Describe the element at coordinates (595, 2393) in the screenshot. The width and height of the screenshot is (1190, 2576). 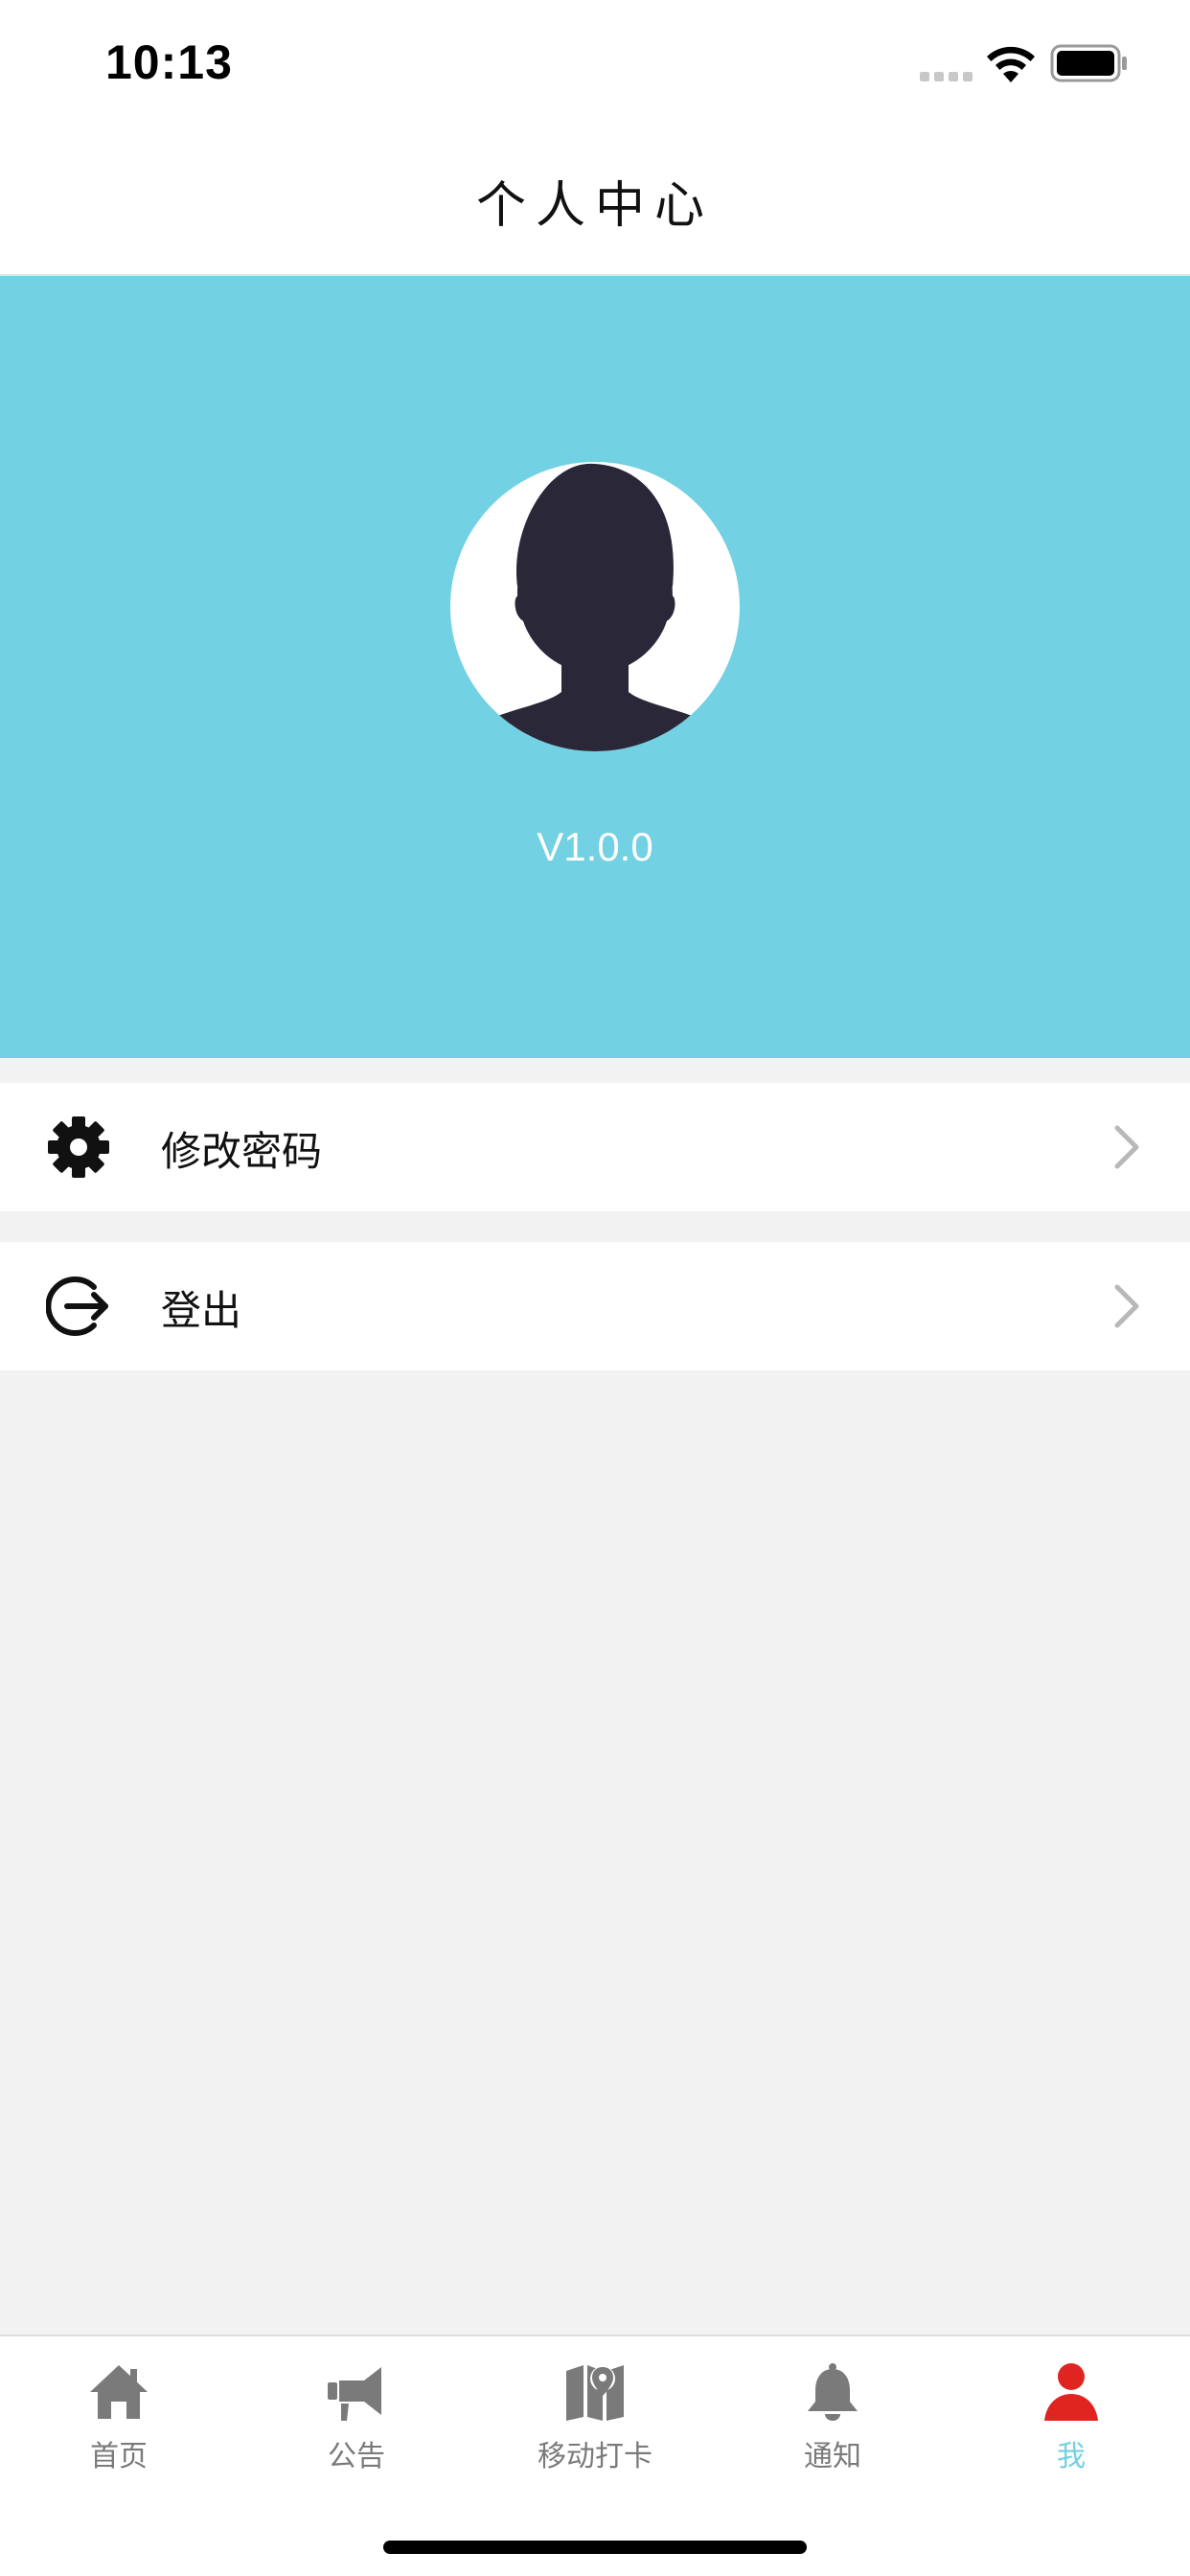
I see `map-pin-icon` at that location.